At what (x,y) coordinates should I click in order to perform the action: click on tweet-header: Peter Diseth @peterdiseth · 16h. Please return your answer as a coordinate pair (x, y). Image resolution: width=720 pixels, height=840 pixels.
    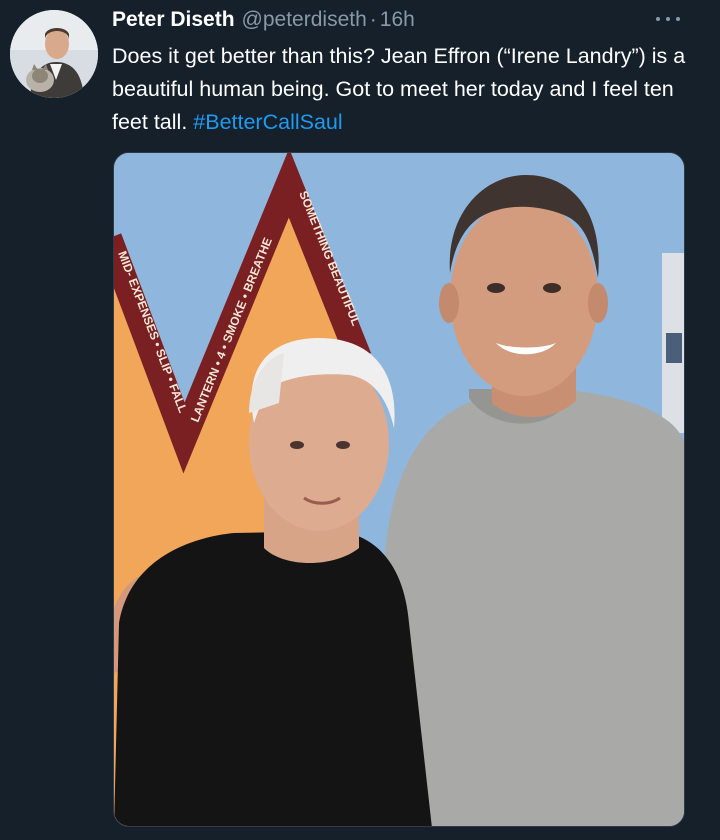
    Looking at the image, I should click on (382, 21).